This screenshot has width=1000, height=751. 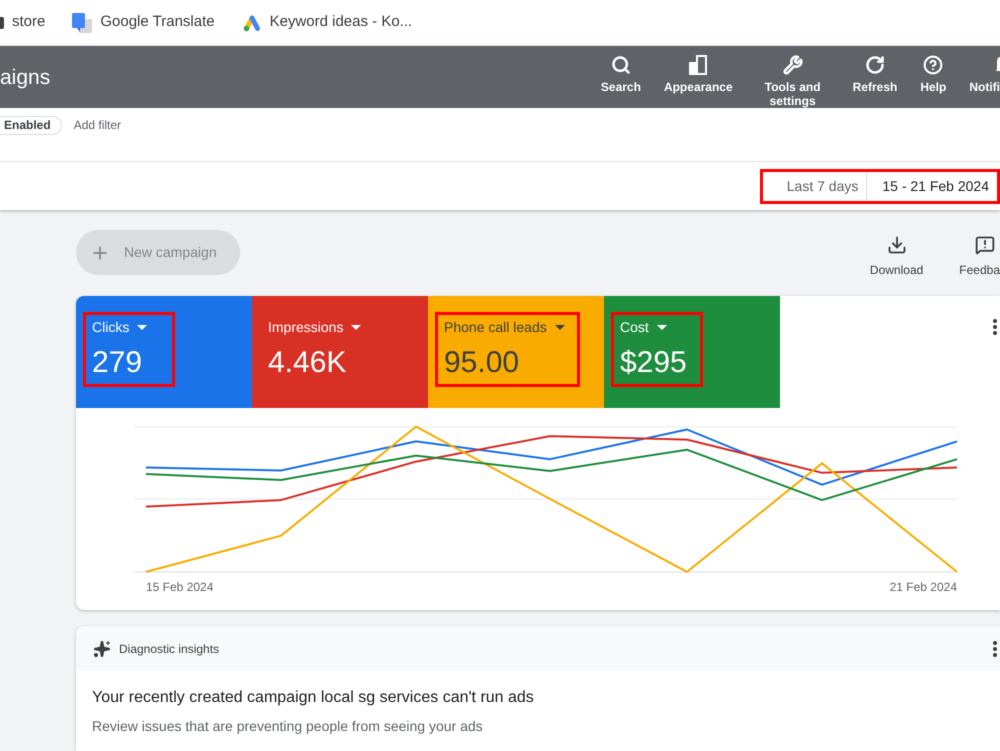 What do you see at coordinates (118, 363) in the screenshot?
I see `metric-value: 279` at bounding box center [118, 363].